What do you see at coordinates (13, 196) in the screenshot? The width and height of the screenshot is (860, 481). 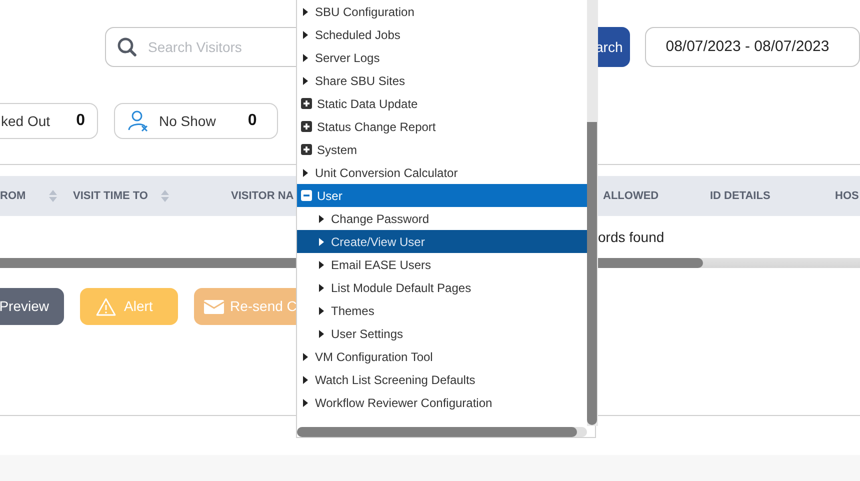 I see `column-header: ROM` at bounding box center [13, 196].